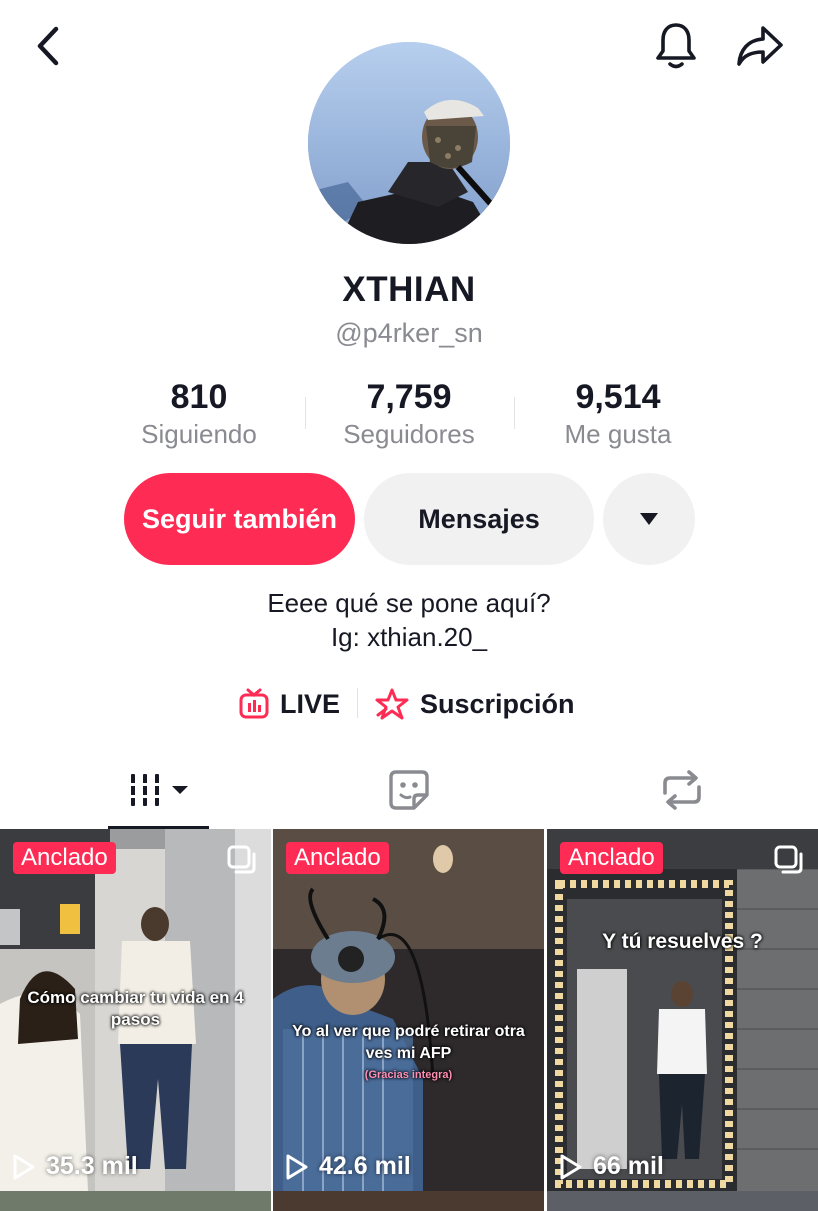 The width and height of the screenshot is (818, 1211). I want to click on username-handle: @p4rker_sn, so click(409, 333).